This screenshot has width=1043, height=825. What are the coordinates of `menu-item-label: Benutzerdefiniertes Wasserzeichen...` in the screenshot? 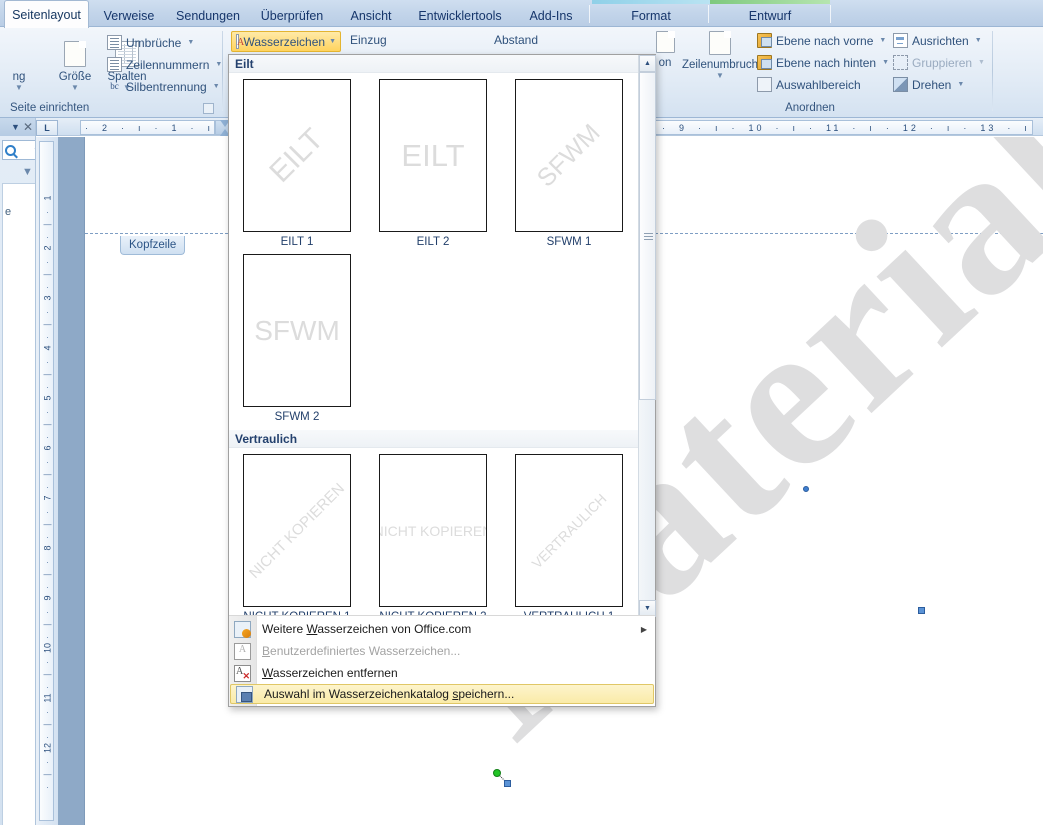 It's located at (361, 651).